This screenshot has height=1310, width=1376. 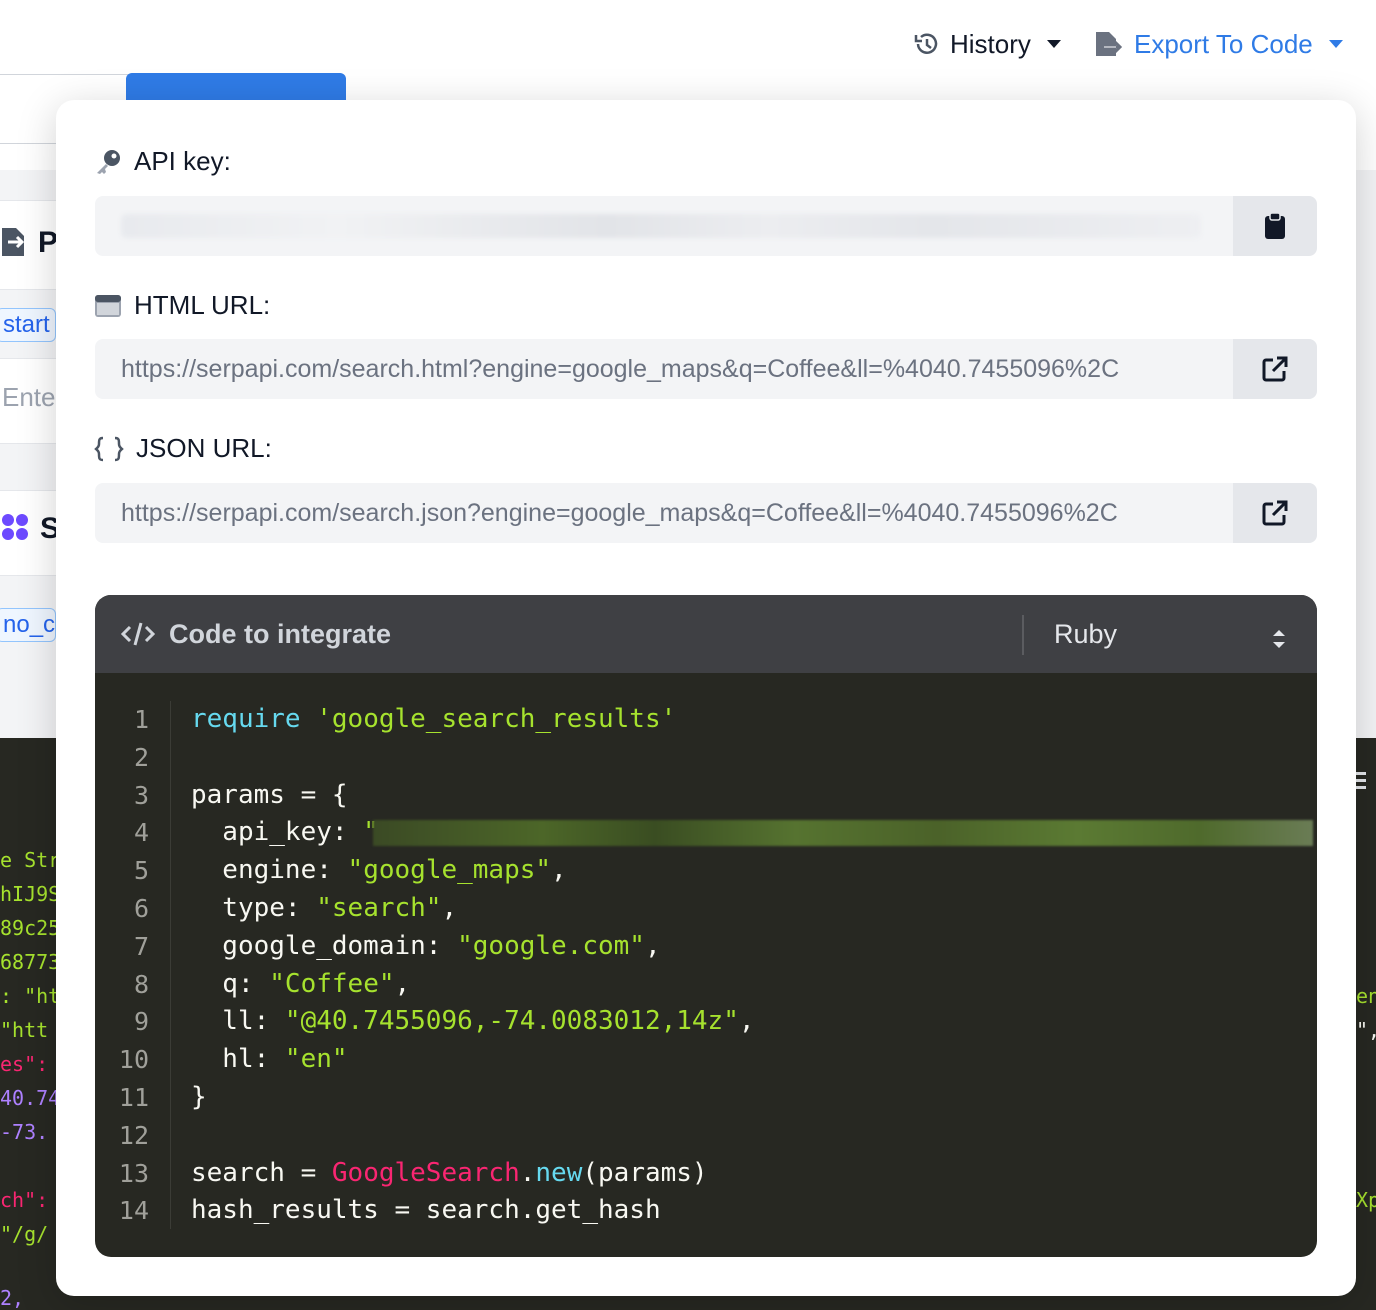 What do you see at coordinates (1366, 1030) in the screenshot?
I see `bg-code-fragment: ",` at bounding box center [1366, 1030].